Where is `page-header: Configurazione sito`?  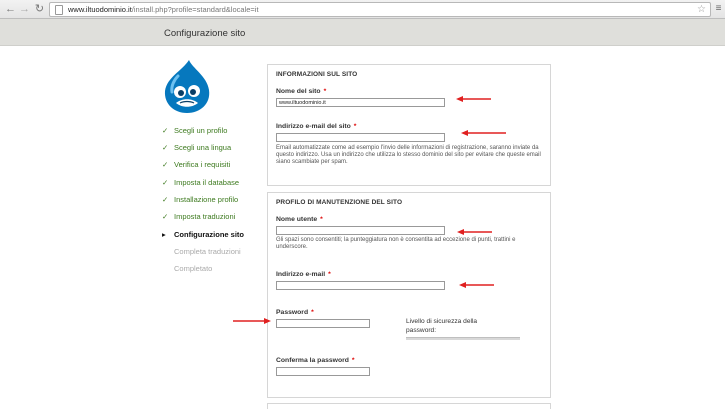 page-header: Configurazione sito is located at coordinates (362, 32).